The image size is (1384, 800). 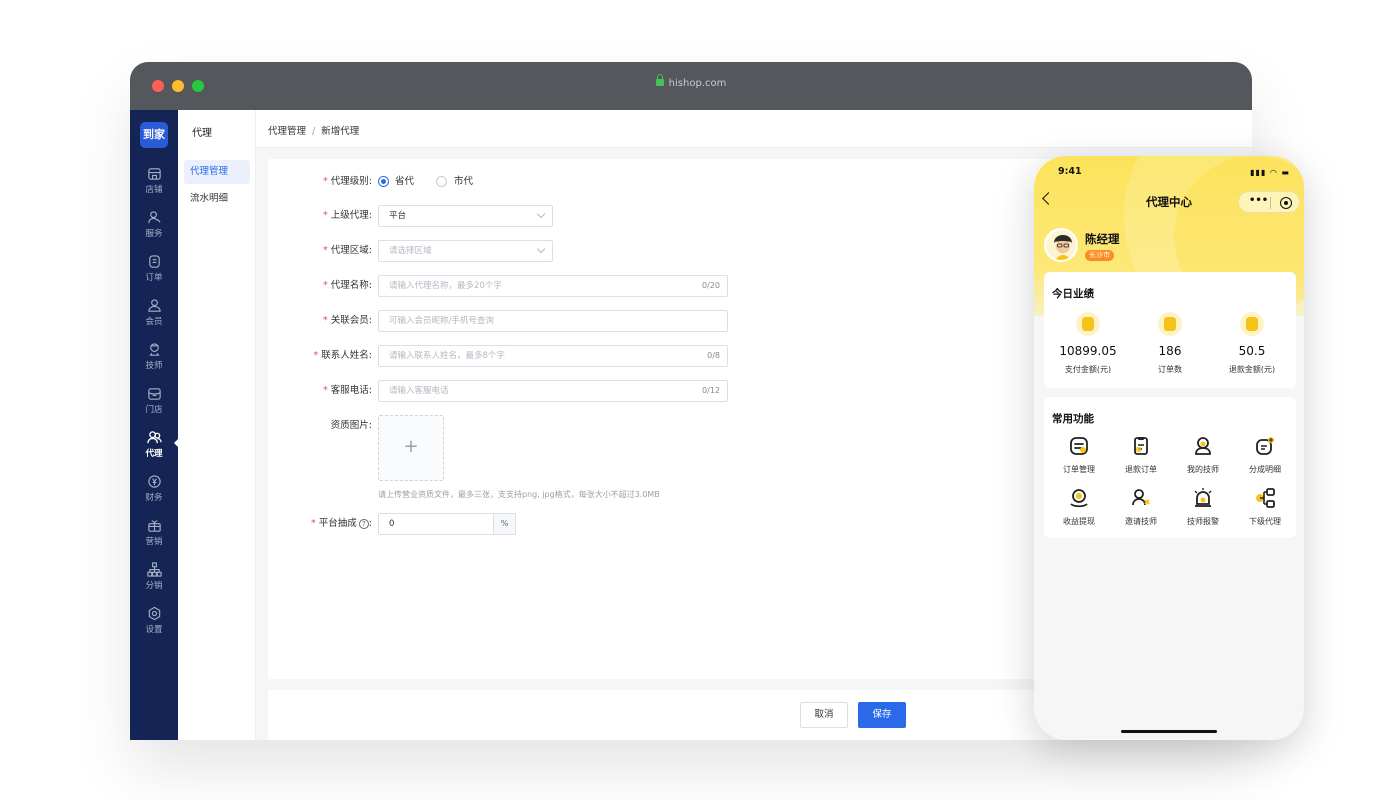 What do you see at coordinates (518, 182) in the screenshot?
I see `form-row-level: * 代理级别: 省代 市代` at bounding box center [518, 182].